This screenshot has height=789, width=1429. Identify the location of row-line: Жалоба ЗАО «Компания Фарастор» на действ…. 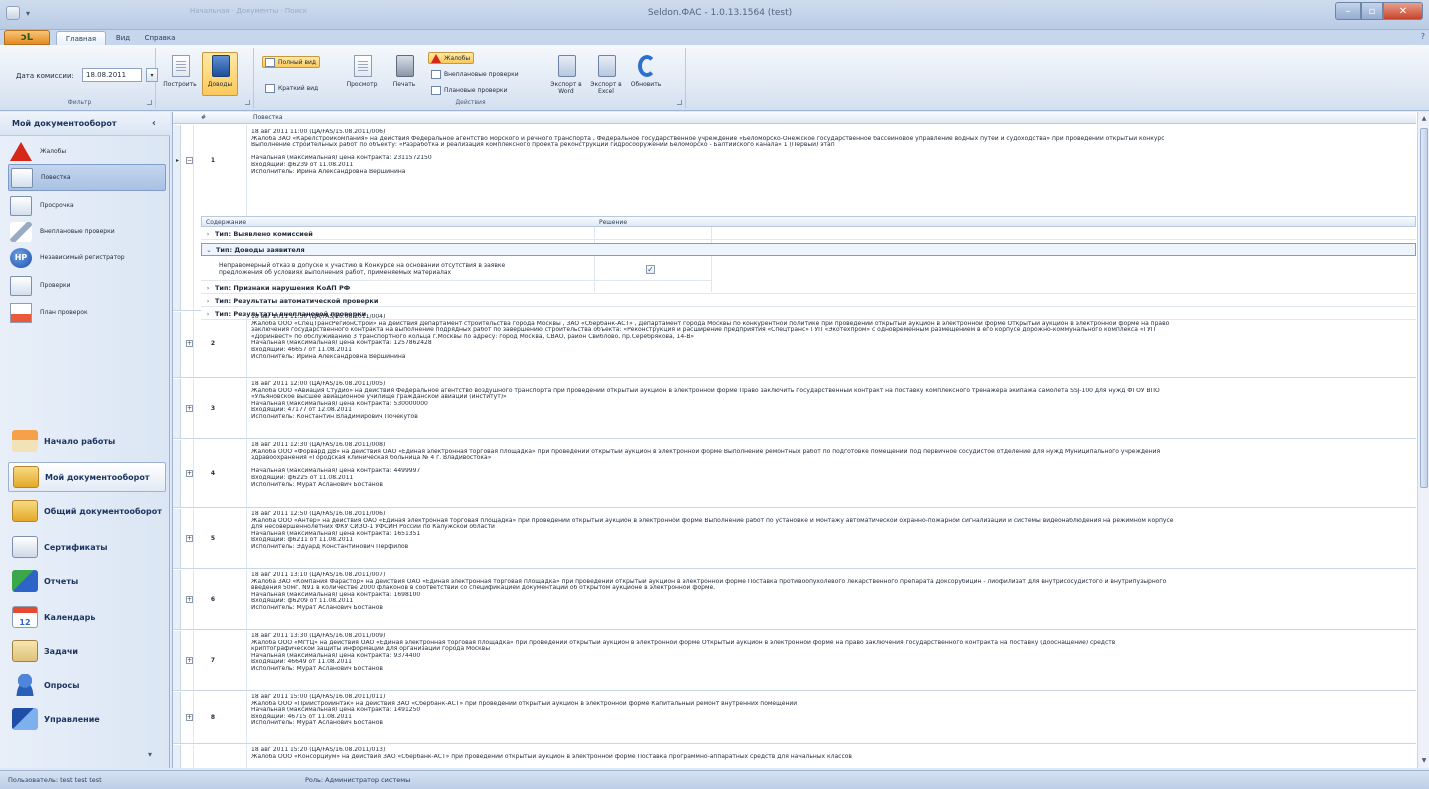
(709, 581).